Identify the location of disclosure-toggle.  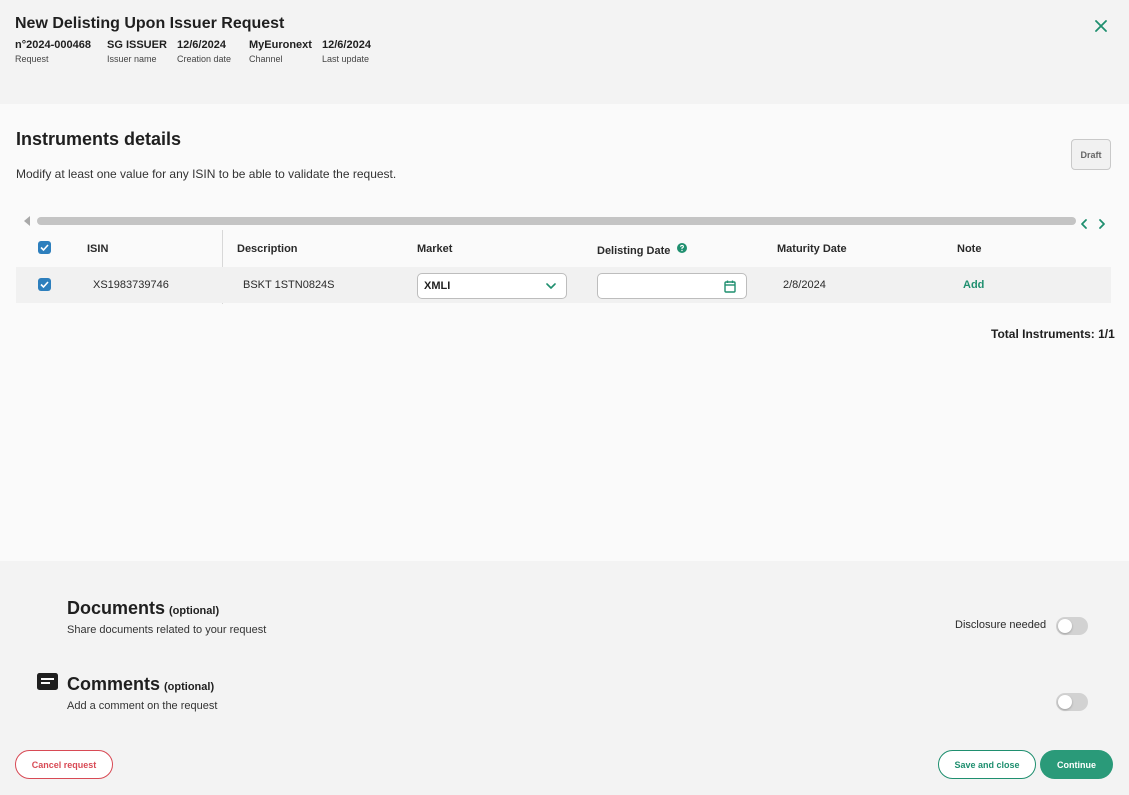
(1072, 626).